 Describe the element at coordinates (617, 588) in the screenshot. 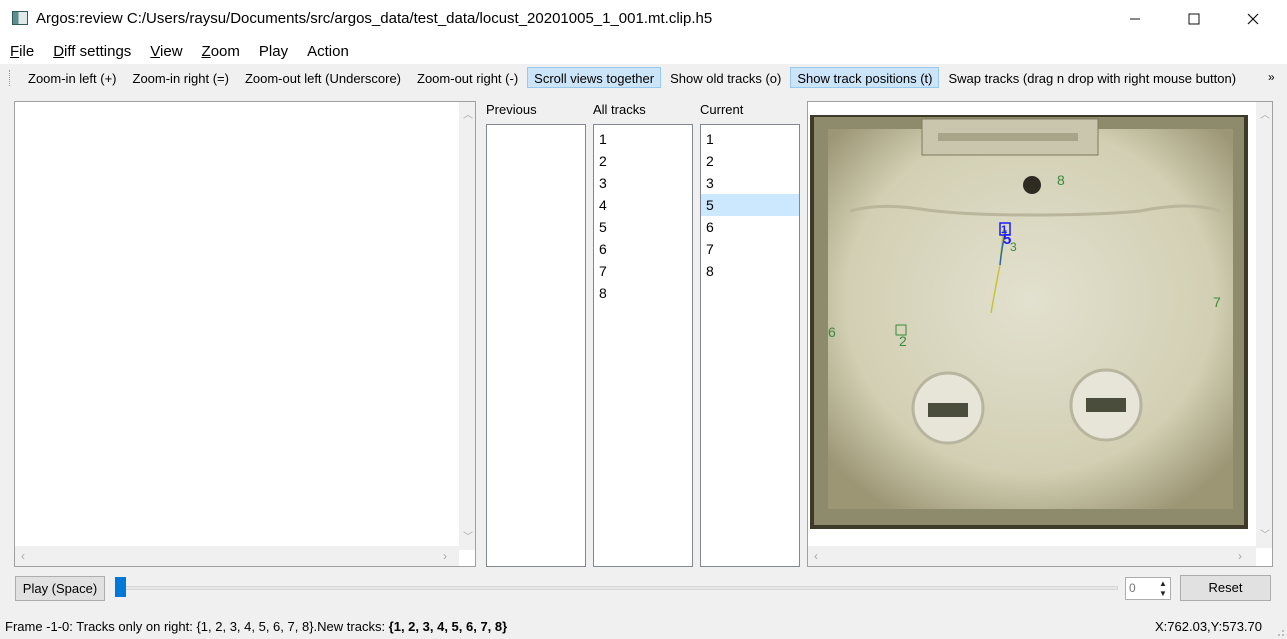

I see `frame-slider` at that location.